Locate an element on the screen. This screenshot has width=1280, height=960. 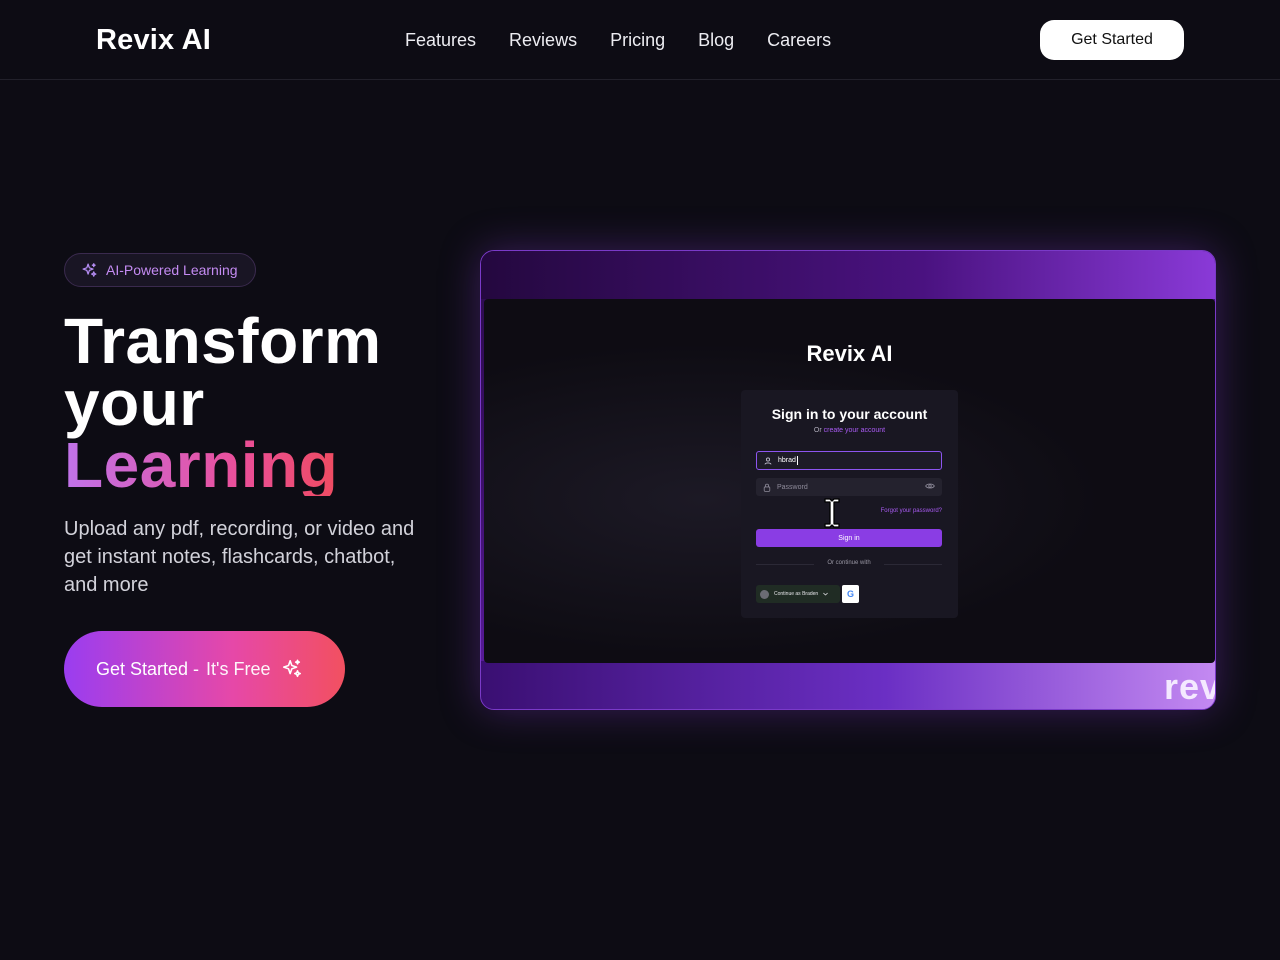
avatar is located at coordinates (764, 594).